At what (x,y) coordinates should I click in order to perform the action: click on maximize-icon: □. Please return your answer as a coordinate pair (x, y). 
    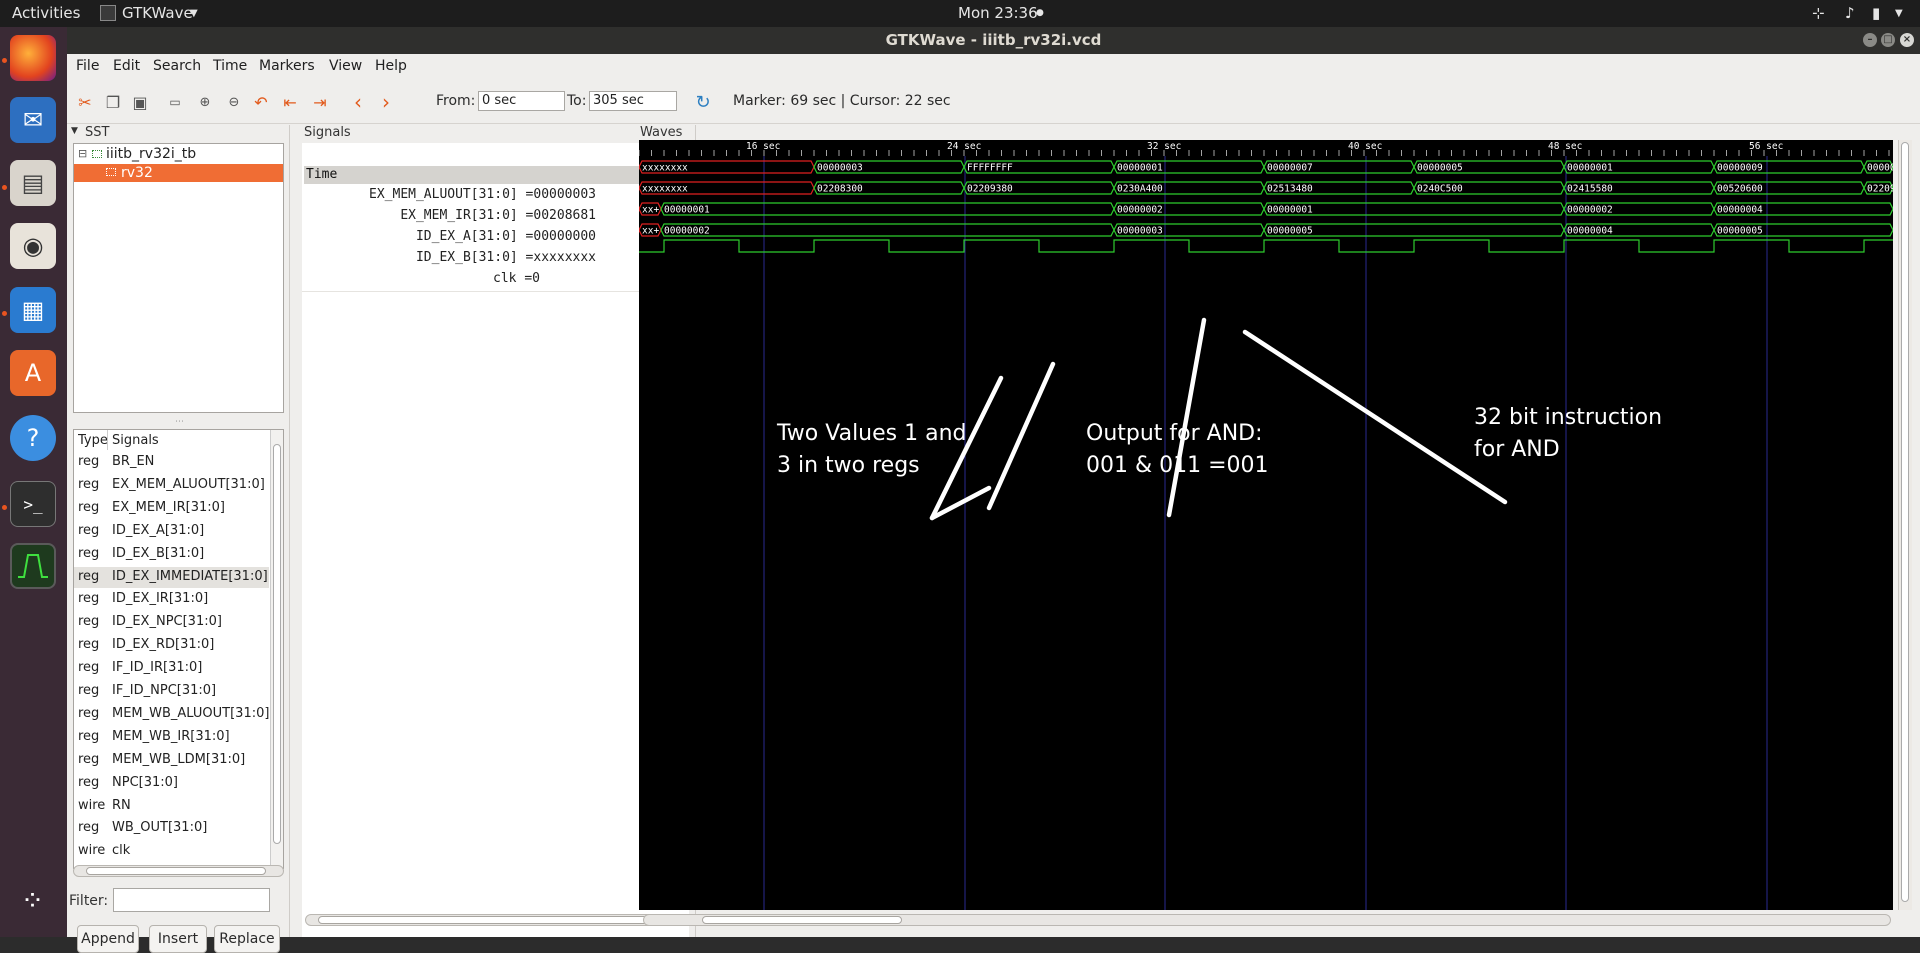
    Looking at the image, I should click on (1888, 40).